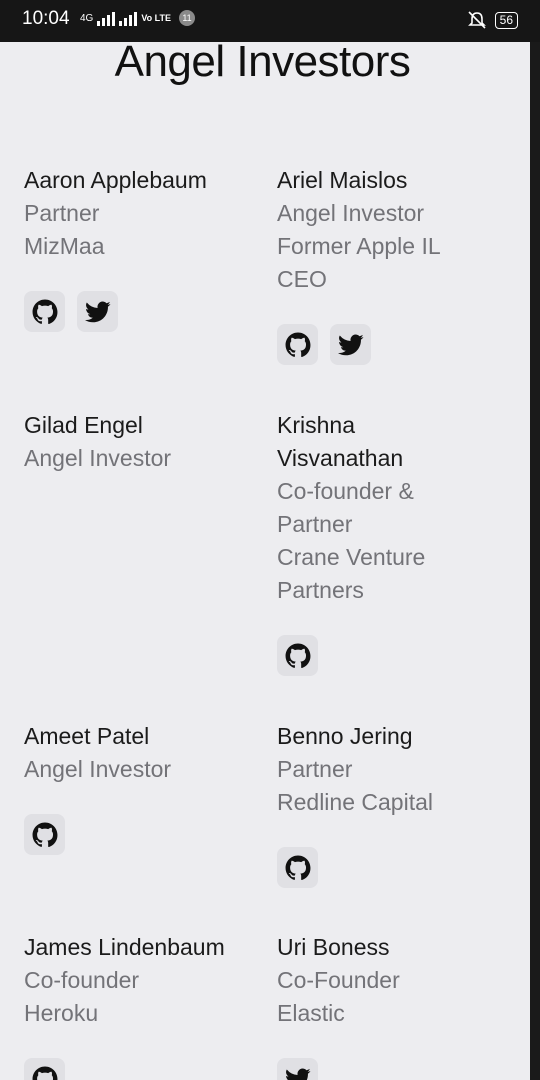 The height and width of the screenshot is (1080, 540). I want to click on investor-name: Krishna Visvanathan, so click(340, 441).